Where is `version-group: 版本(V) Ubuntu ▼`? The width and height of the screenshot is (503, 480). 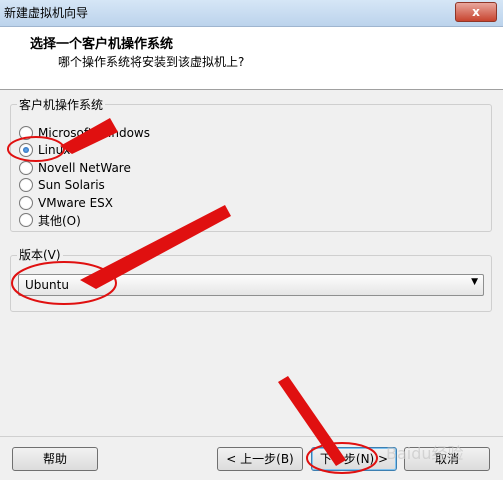
version-group: 版本(V) Ubuntu ▼ is located at coordinates (251, 279).